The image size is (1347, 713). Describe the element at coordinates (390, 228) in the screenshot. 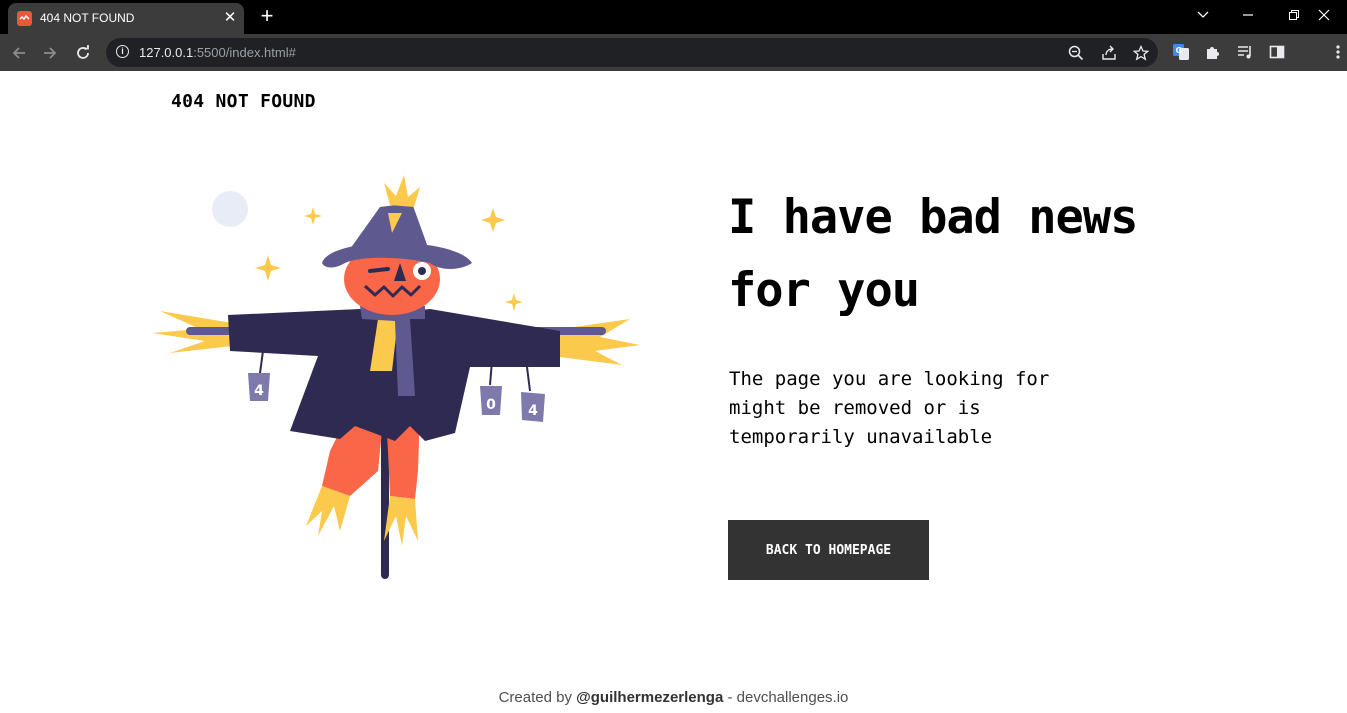

I see `hat-top` at that location.